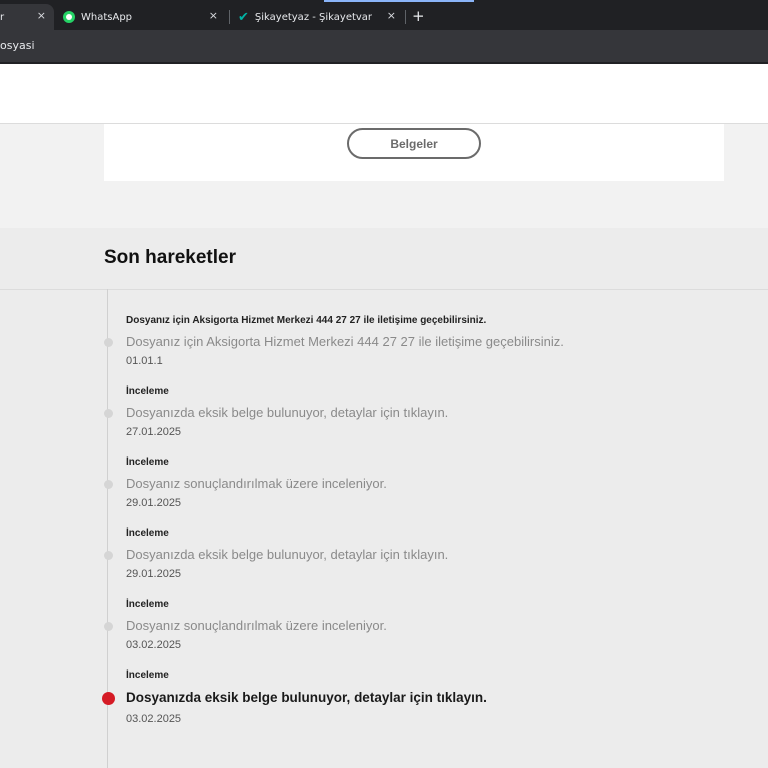  I want to click on section-divider, so click(384, 289).